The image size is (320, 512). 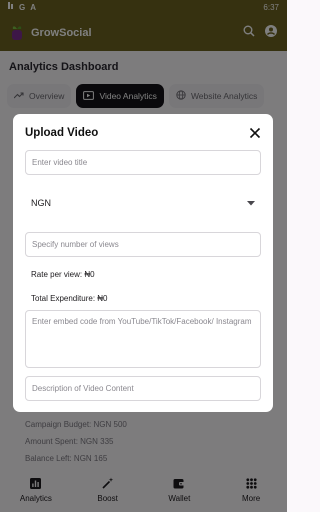 I want to click on video-title-input: Enter video title, so click(x=143, y=162).